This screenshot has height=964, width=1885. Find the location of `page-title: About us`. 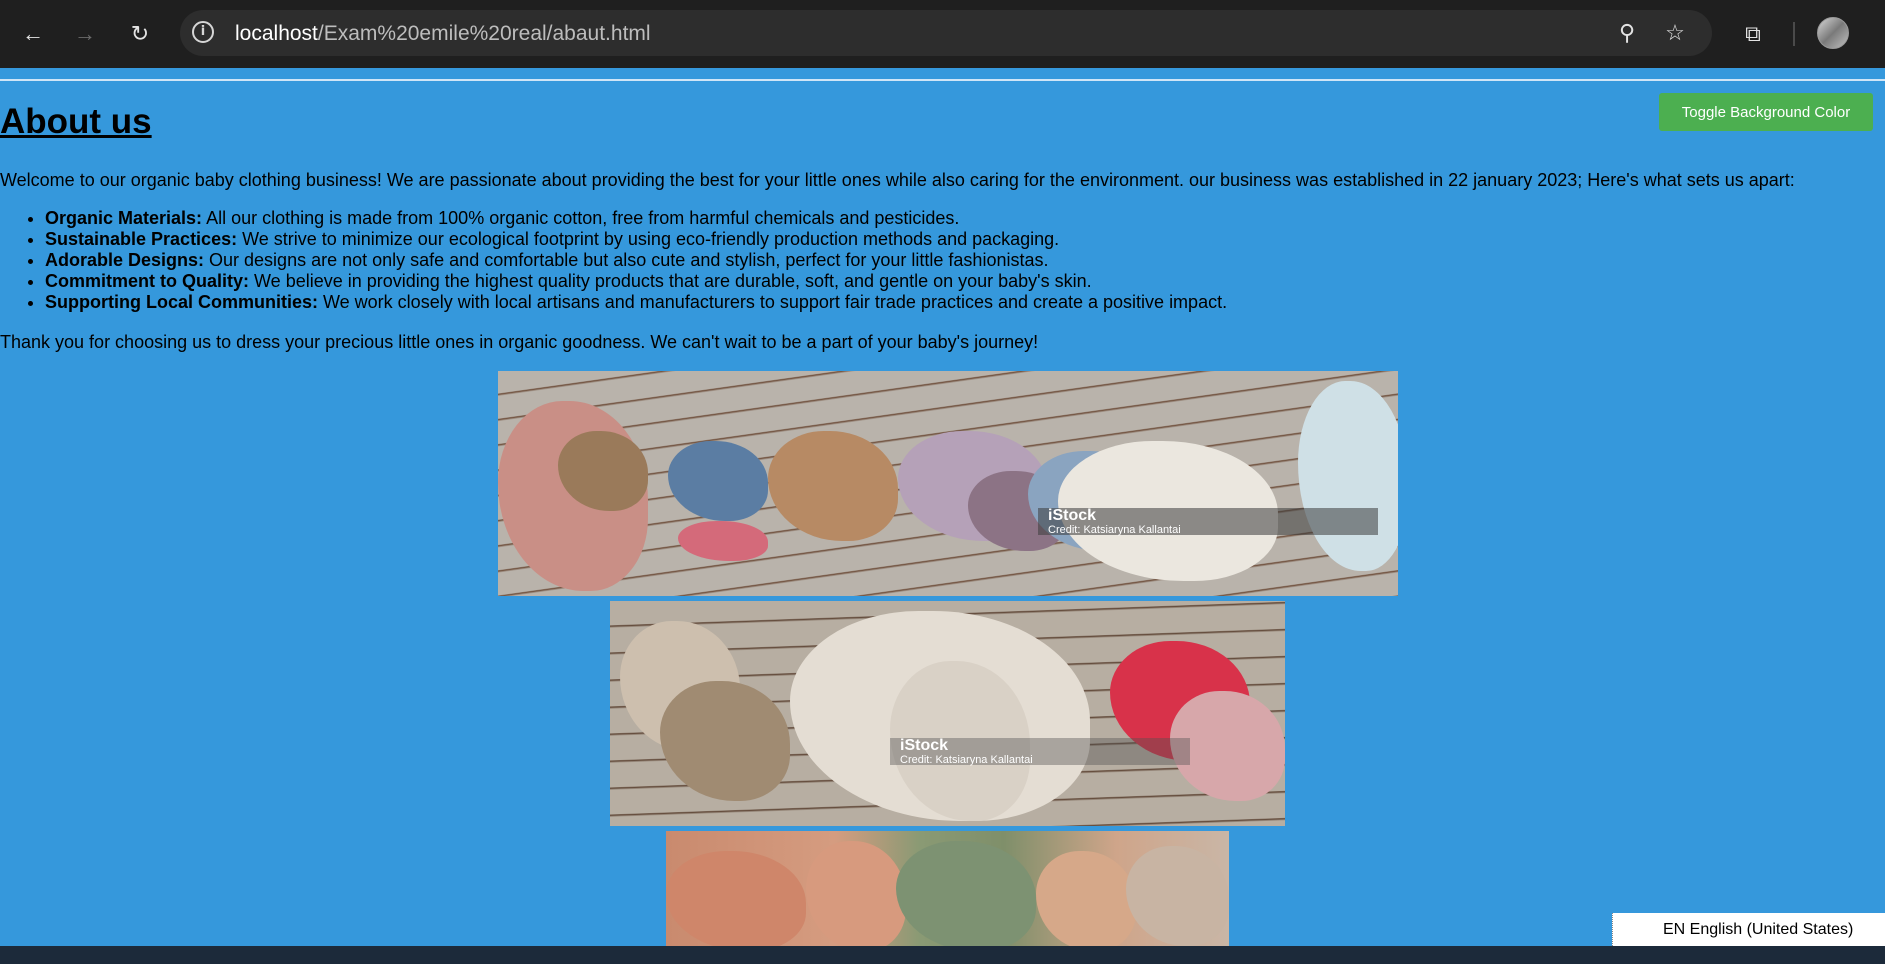

page-title: About us is located at coordinates (76, 121).